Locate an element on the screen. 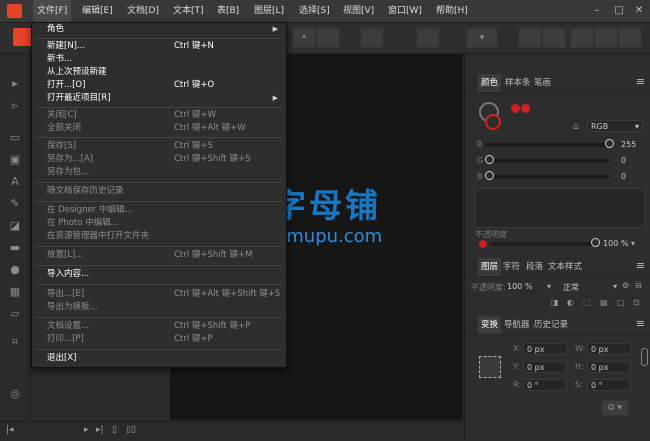 The height and width of the screenshot is (441, 650). transform-options-button: ⧉ ▾ is located at coordinates (615, 408).